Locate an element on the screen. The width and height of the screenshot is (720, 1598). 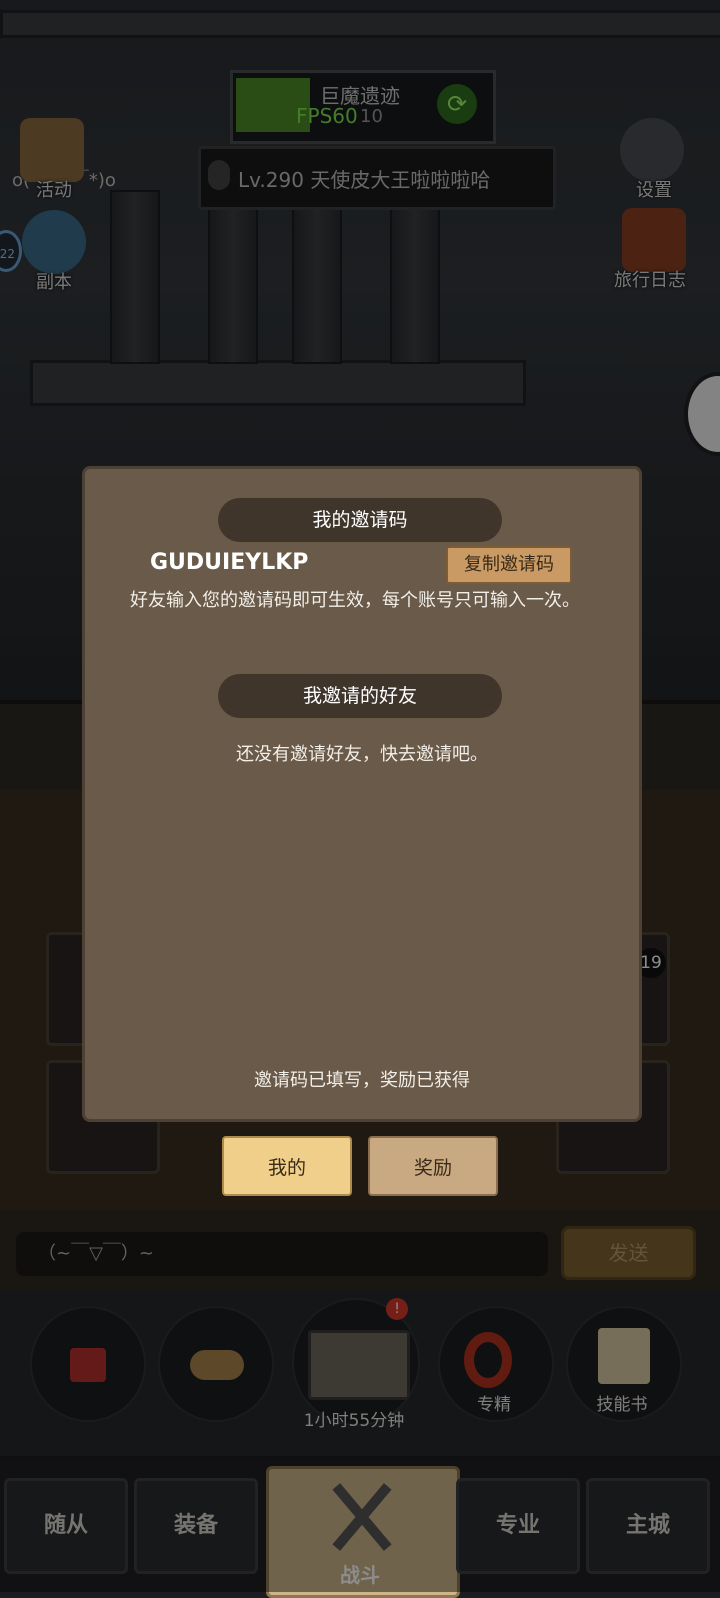
copy-code-button: 复制邀请码 is located at coordinates (509, 565).